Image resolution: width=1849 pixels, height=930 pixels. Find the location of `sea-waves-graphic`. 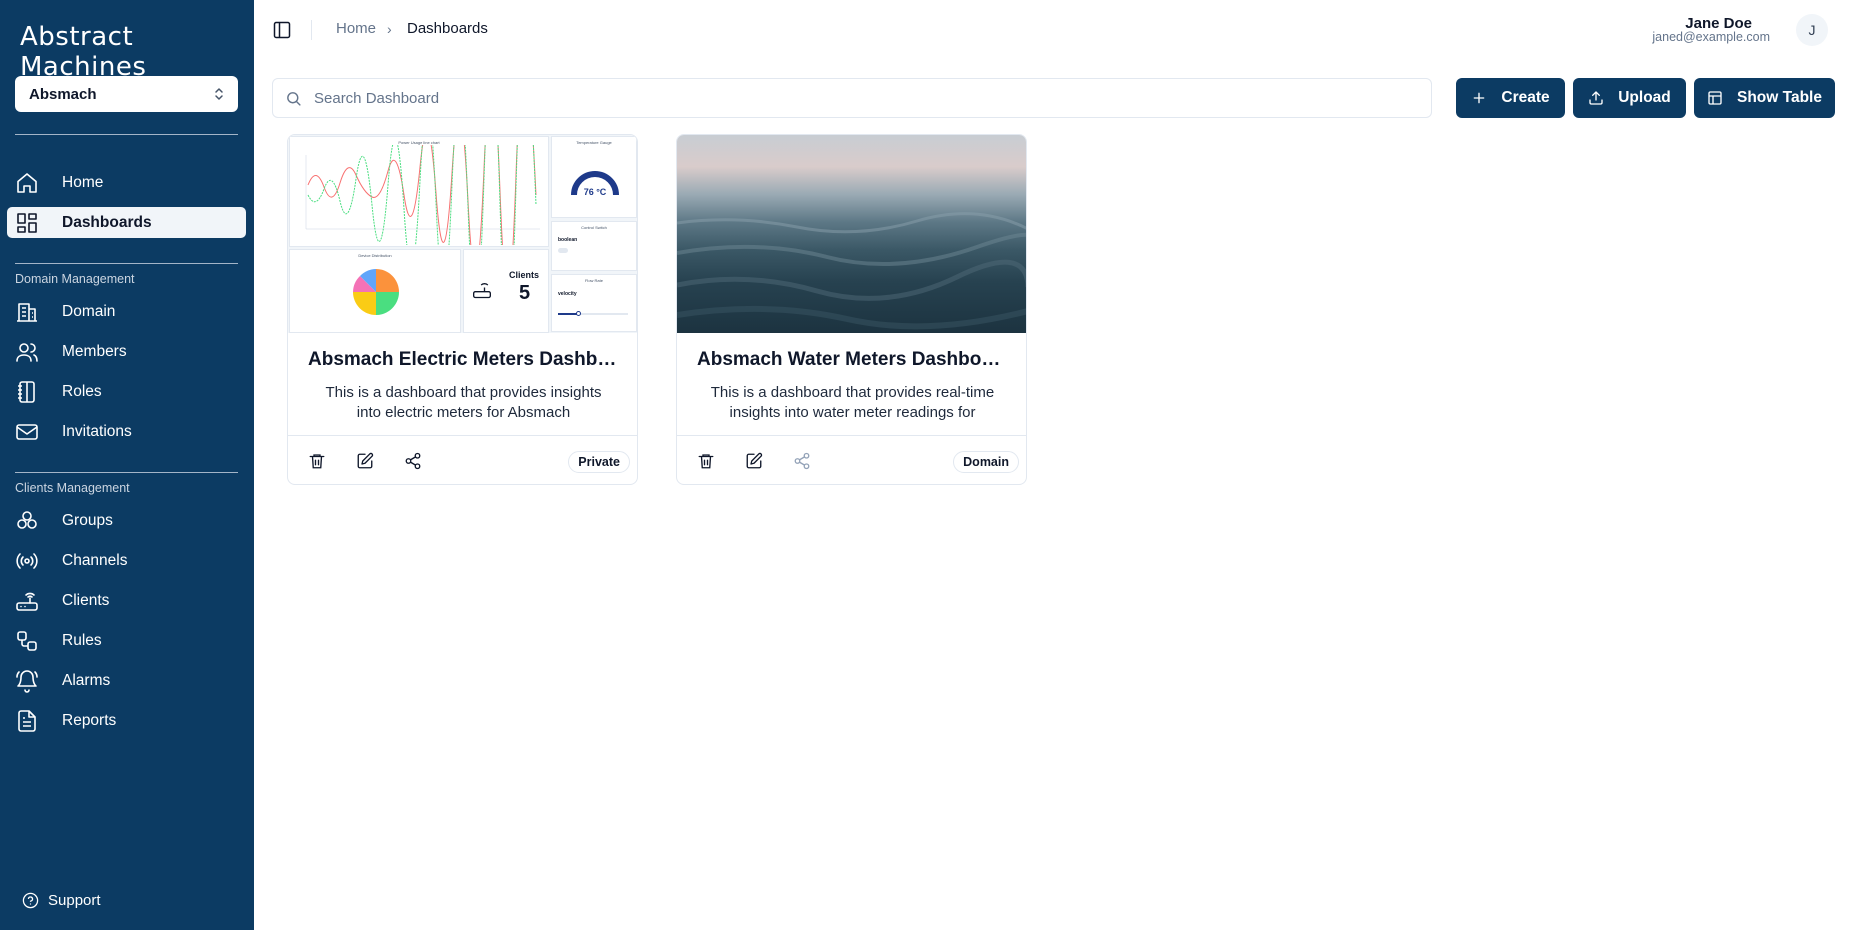

sea-waves-graphic is located at coordinates (851, 271).